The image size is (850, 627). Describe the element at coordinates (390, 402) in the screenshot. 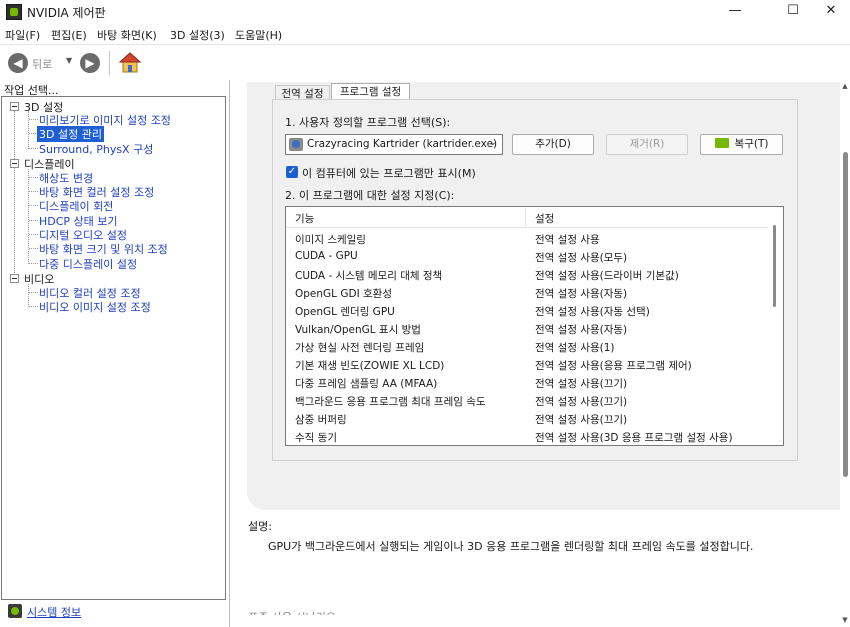

I see `feature-cell: 백그라운드 응용 프로그램 최대 프레임 속도` at that location.